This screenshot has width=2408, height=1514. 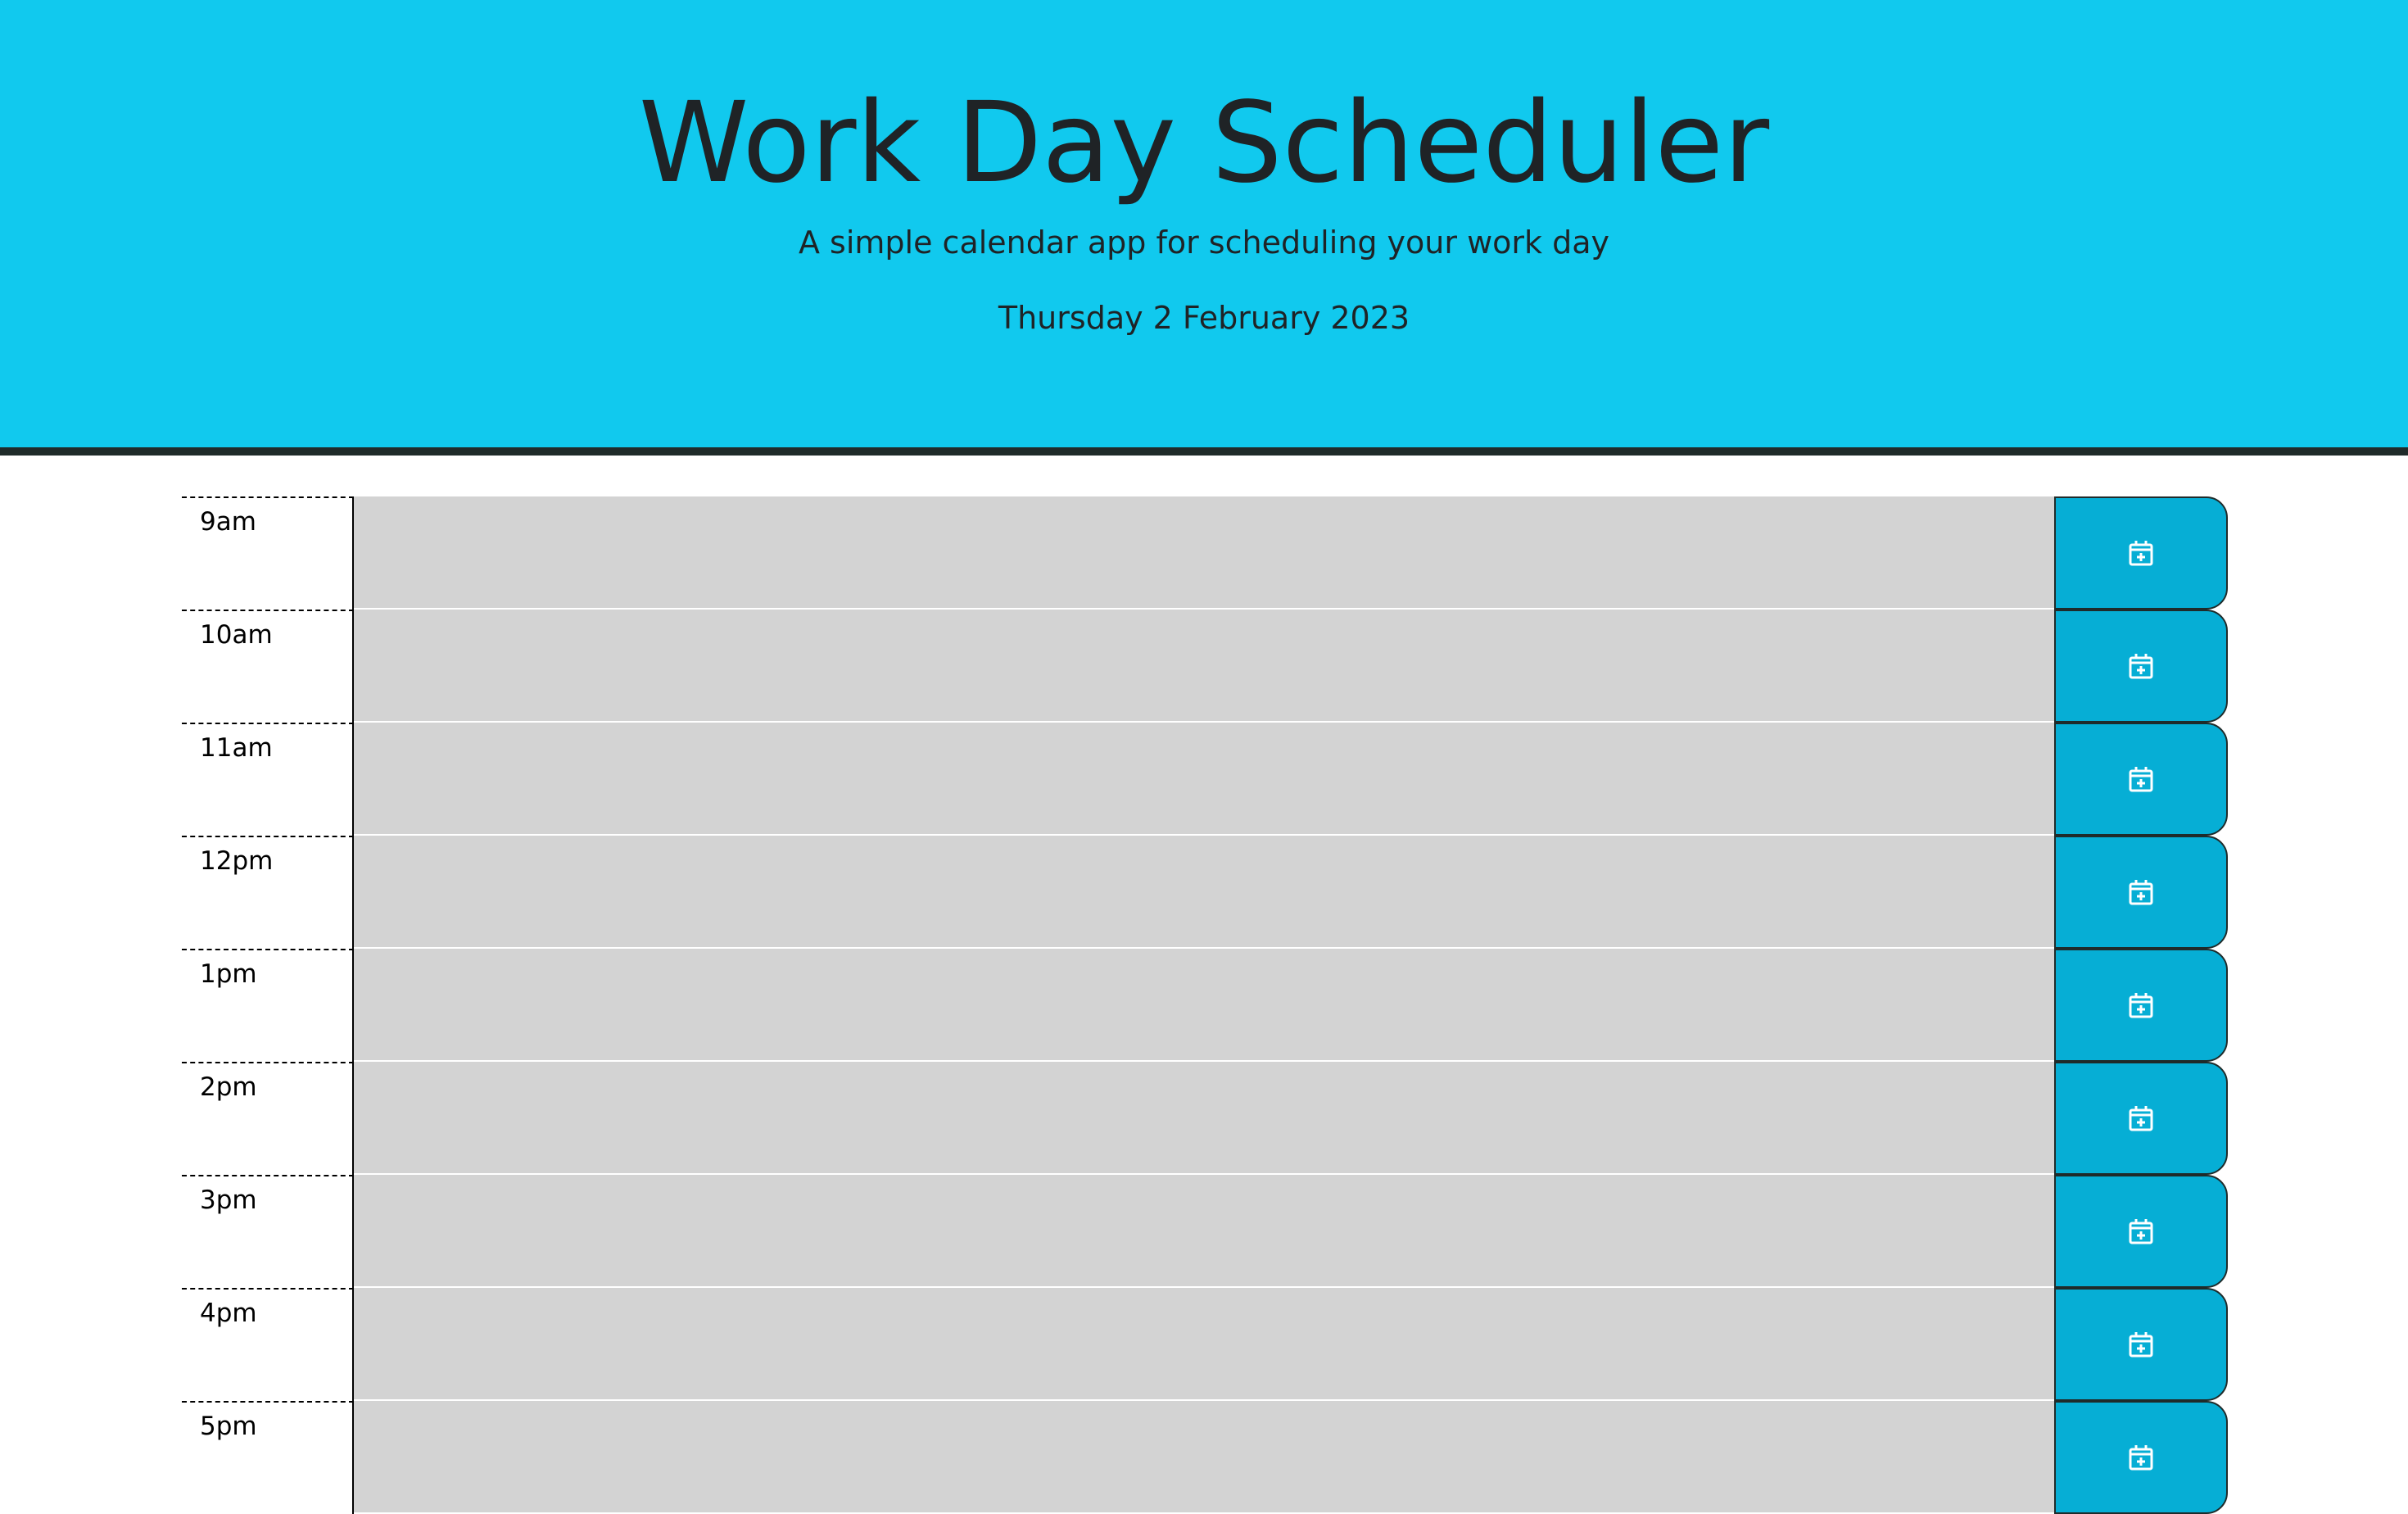 I want to click on time-block-4pm: 4pm, so click(x=1205, y=1344).